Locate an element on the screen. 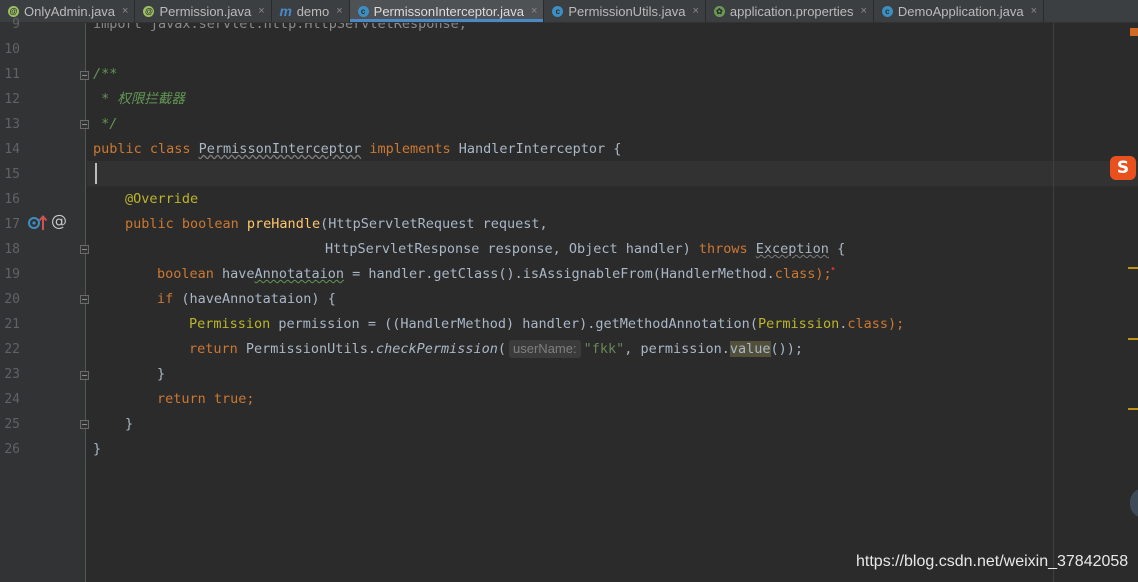 The height and width of the screenshot is (582, 1138). override-method-icon is located at coordinates (38, 225).